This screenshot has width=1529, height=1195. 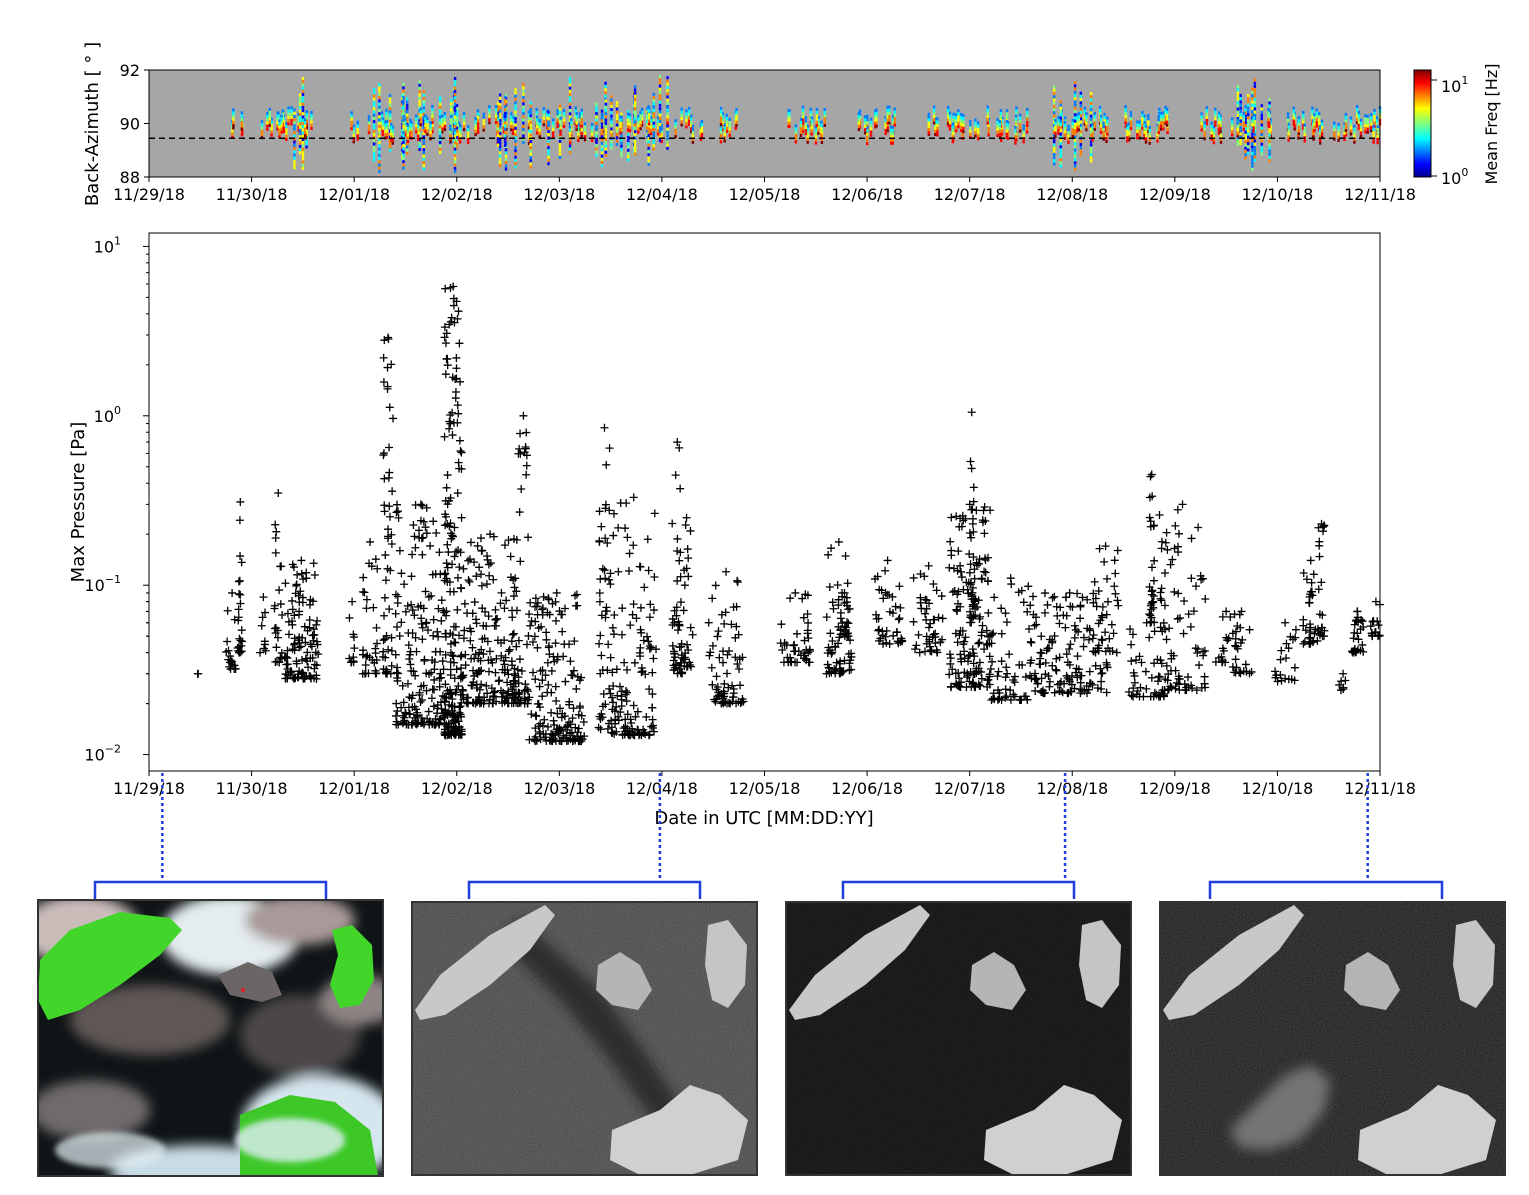 What do you see at coordinates (149, 194) in the screenshot?
I see `back-azimuth-x-tick-label: 11/29/18` at bounding box center [149, 194].